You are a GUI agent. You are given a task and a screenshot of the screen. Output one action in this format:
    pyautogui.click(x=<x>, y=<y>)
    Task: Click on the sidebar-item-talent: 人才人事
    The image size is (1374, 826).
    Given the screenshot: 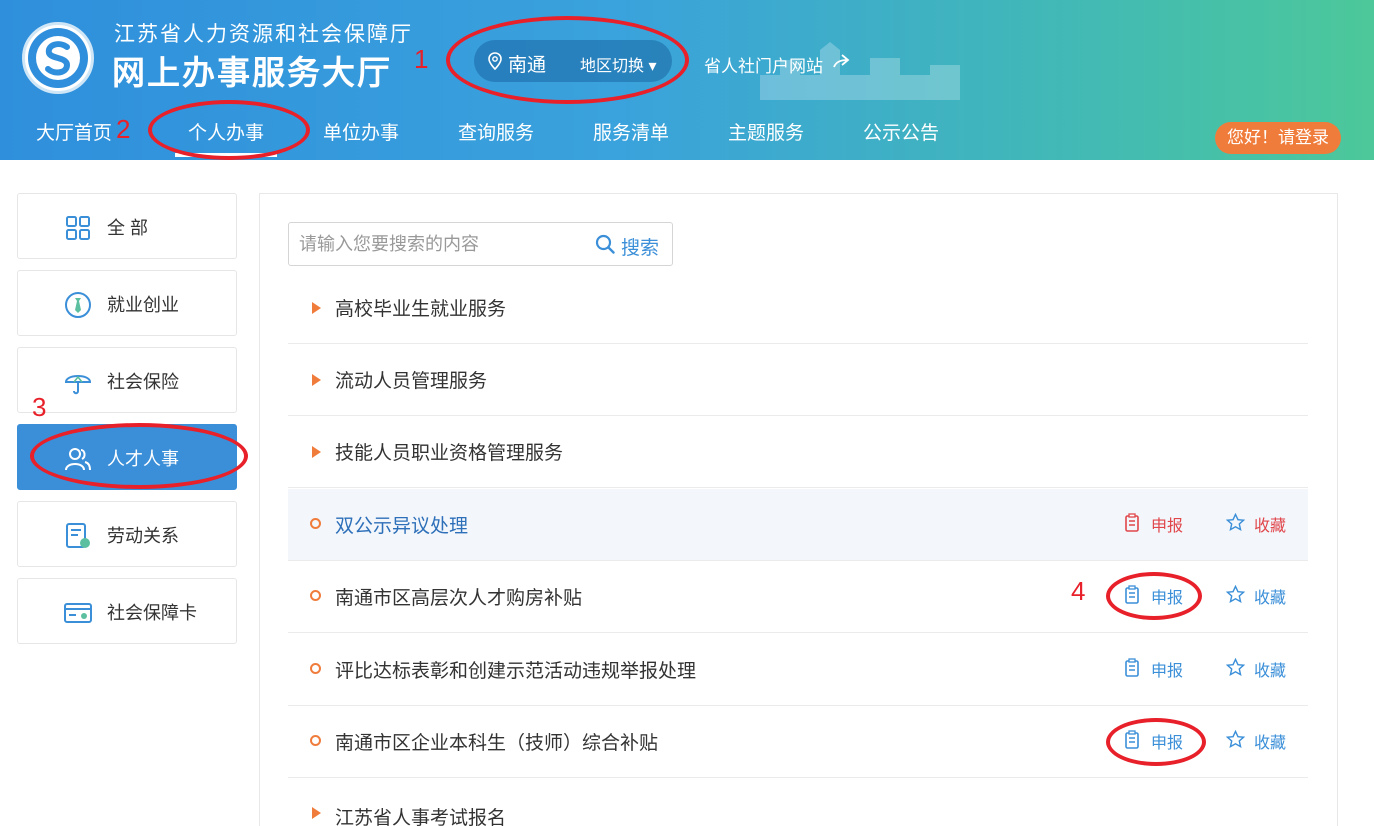 What is the action you would take?
    pyautogui.click(x=127, y=457)
    